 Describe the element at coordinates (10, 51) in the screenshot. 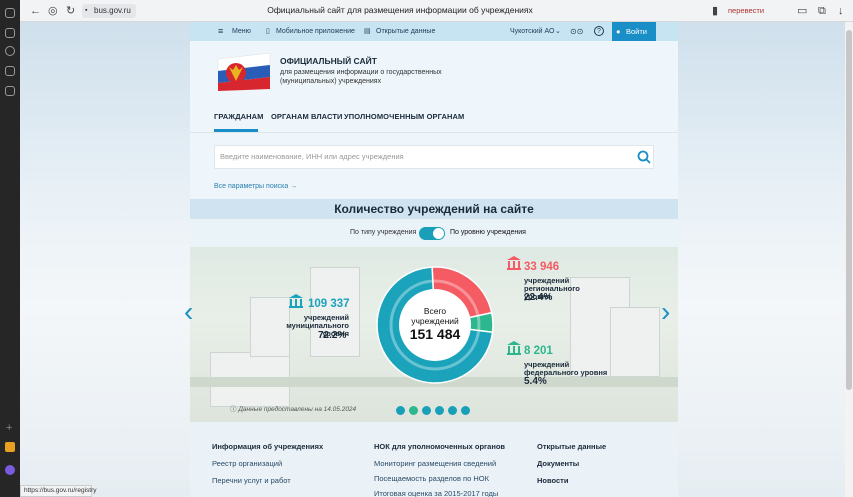

I see `sidebar-play-icon` at that location.